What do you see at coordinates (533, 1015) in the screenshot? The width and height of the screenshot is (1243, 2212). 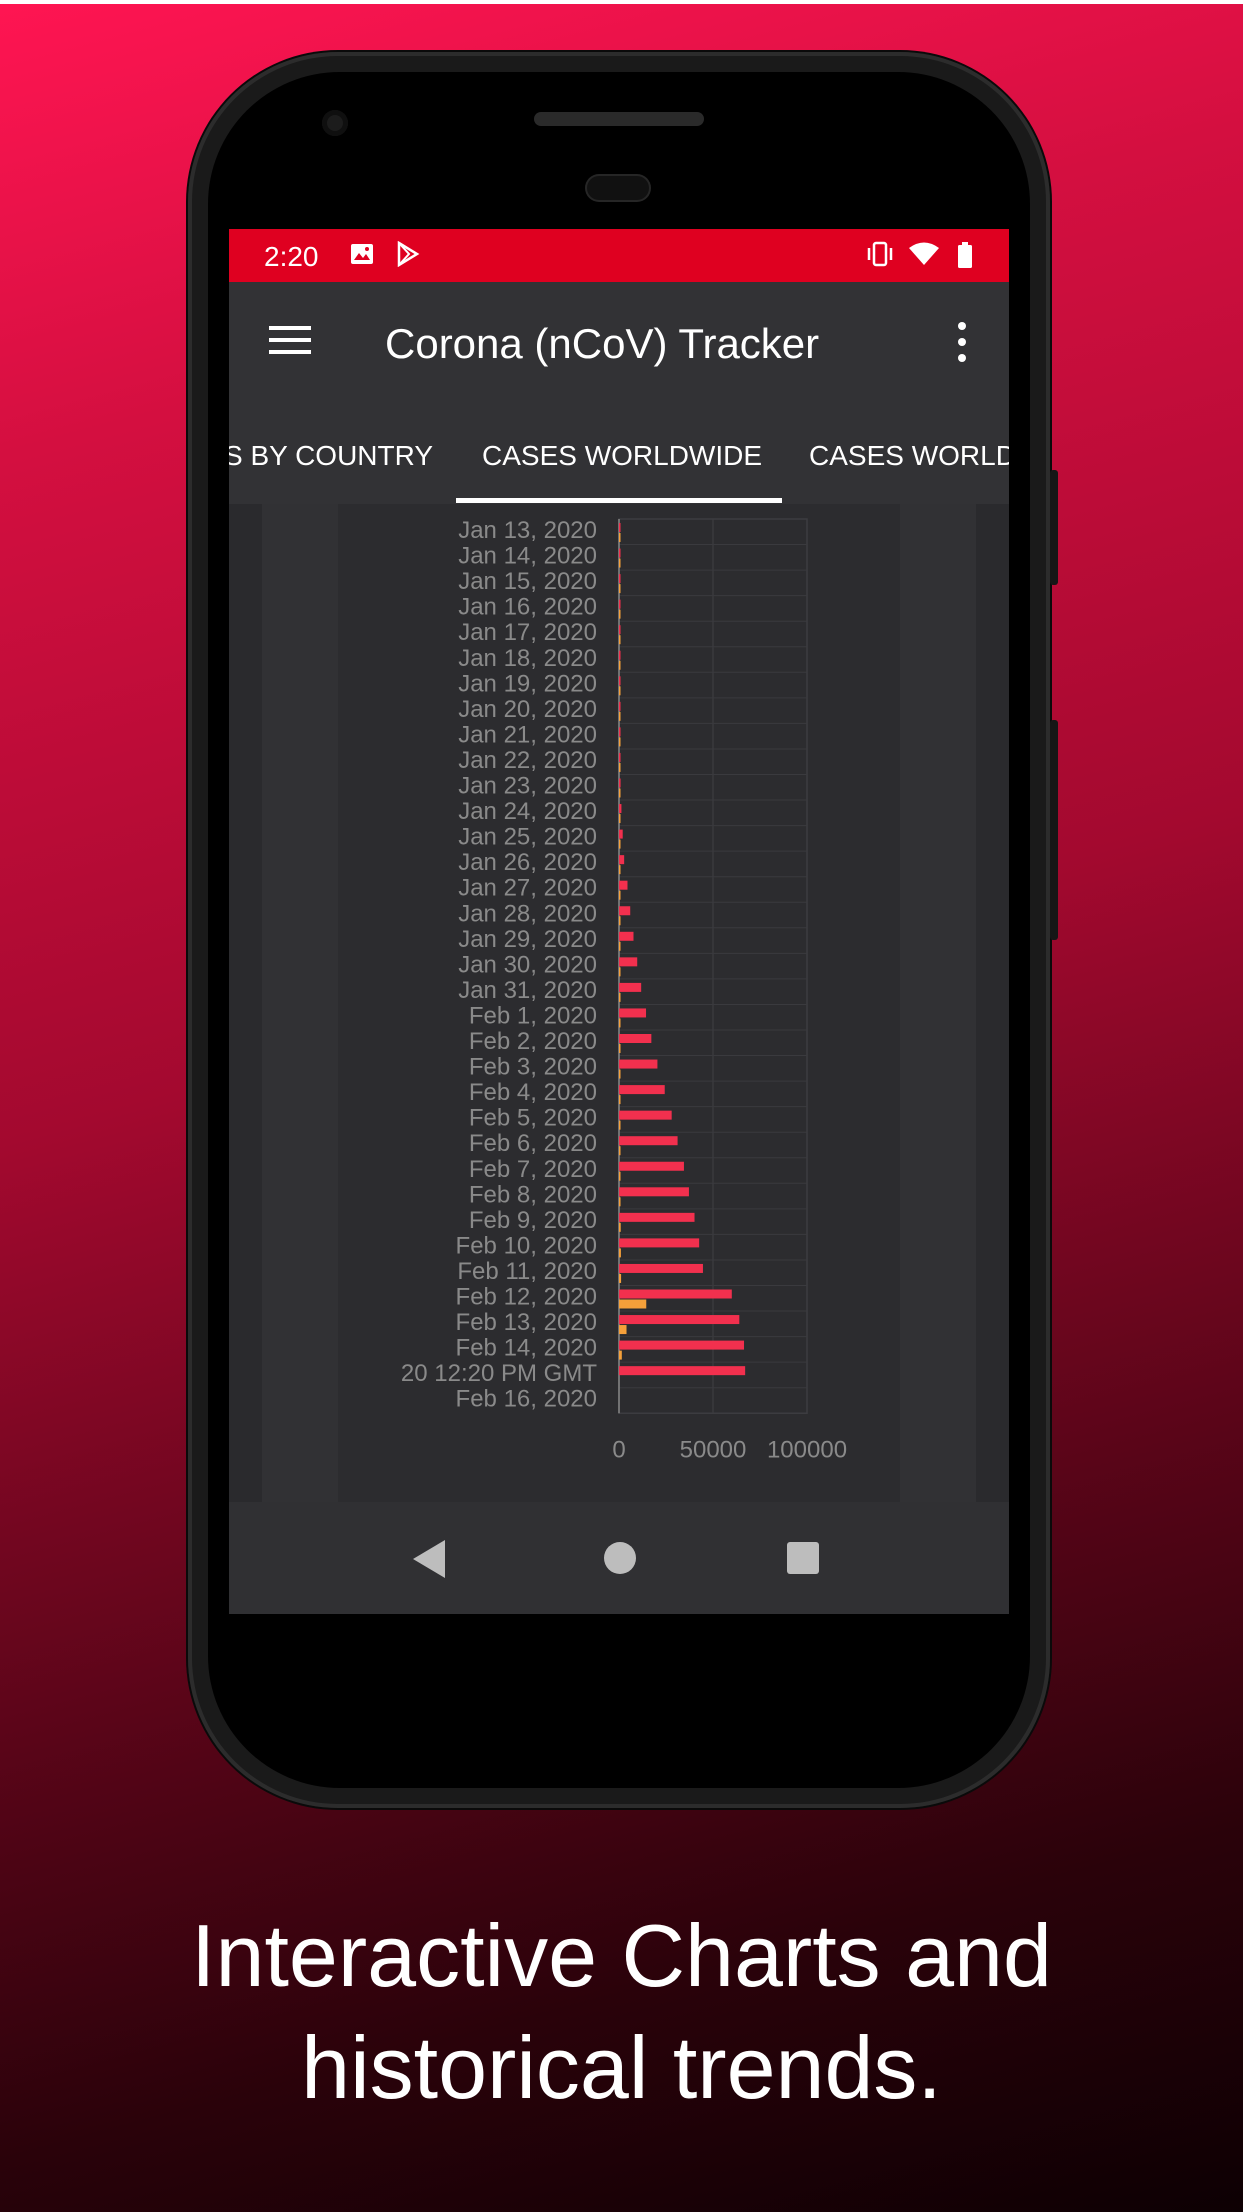 I see `y-tick-label: Feb 1, 2020` at bounding box center [533, 1015].